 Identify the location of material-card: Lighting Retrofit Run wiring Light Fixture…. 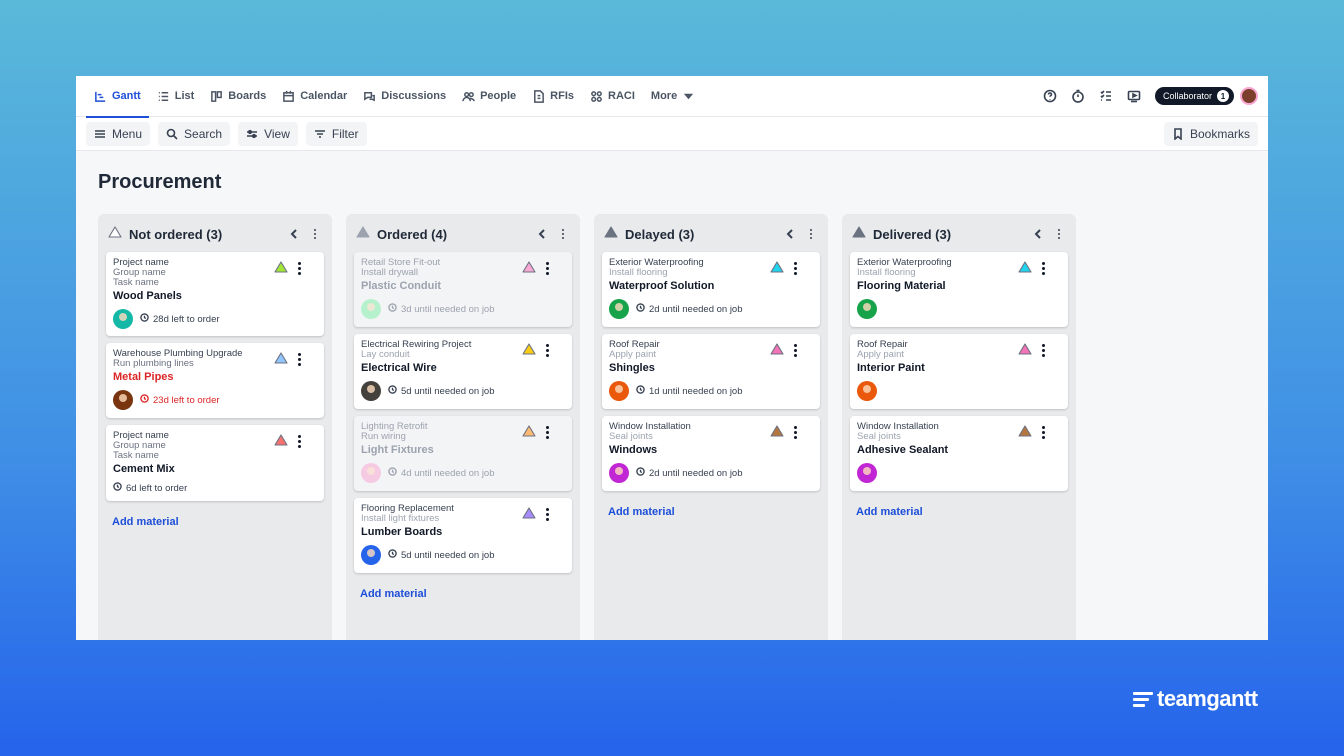
(463, 453).